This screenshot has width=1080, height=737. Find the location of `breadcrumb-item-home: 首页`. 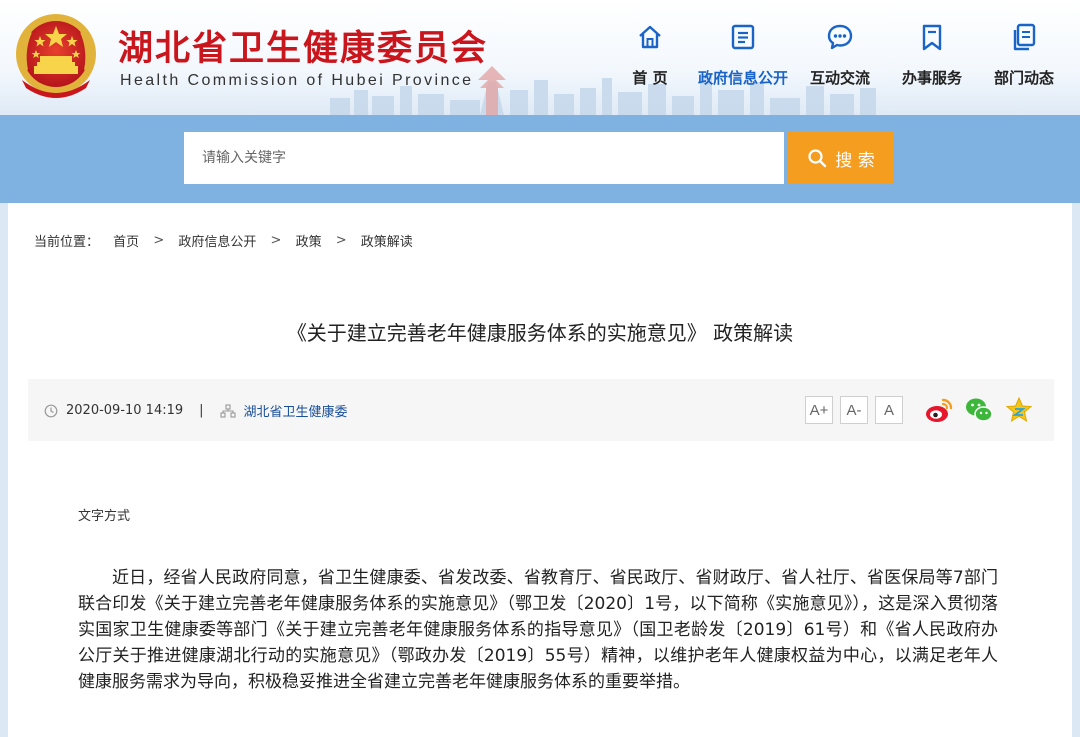

breadcrumb-item-home: 首页 is located at coordinates (126, 242).